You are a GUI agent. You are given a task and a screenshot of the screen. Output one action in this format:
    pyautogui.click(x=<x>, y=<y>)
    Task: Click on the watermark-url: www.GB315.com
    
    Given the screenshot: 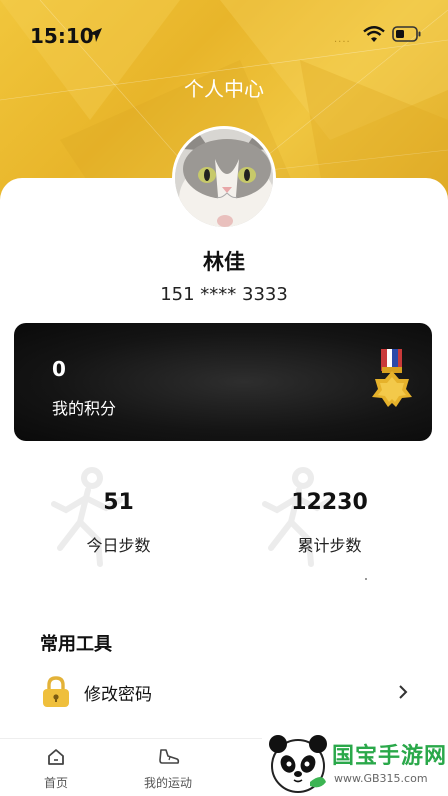 What is the action you would take?
    pyautogui.click(x=381, y=778)
    